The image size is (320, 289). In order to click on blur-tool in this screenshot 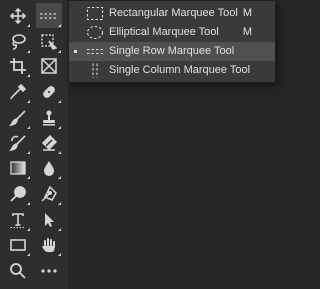, I will do `click(49, 167)`.